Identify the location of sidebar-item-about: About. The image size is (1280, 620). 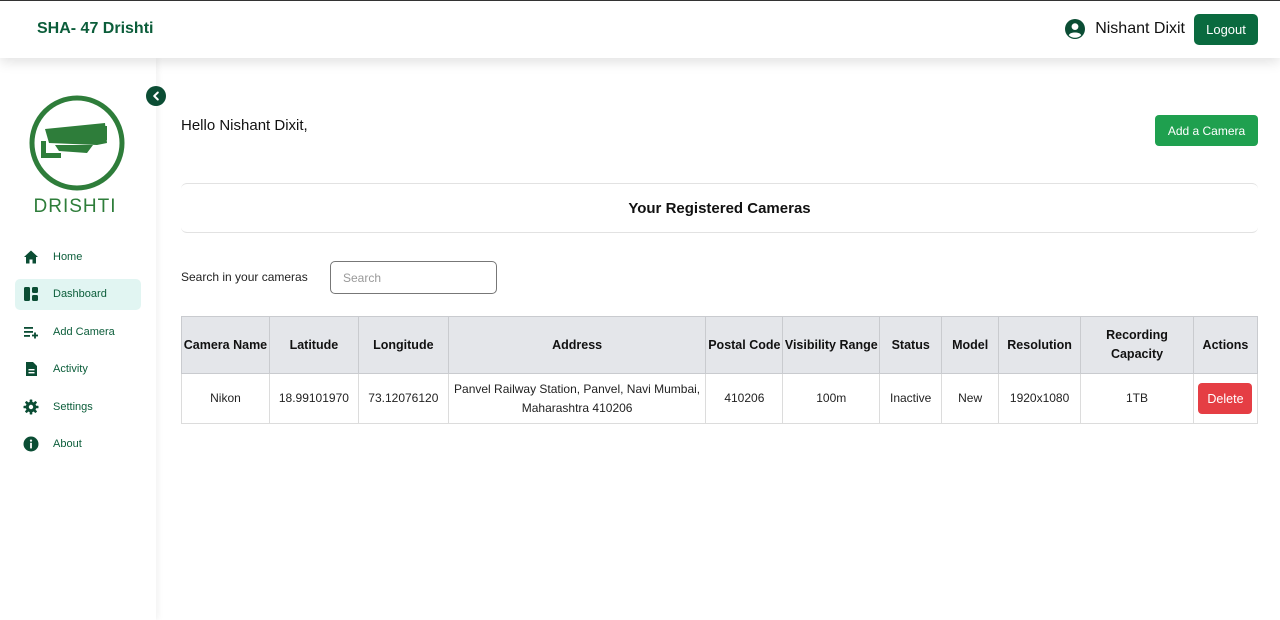
(78, 444).